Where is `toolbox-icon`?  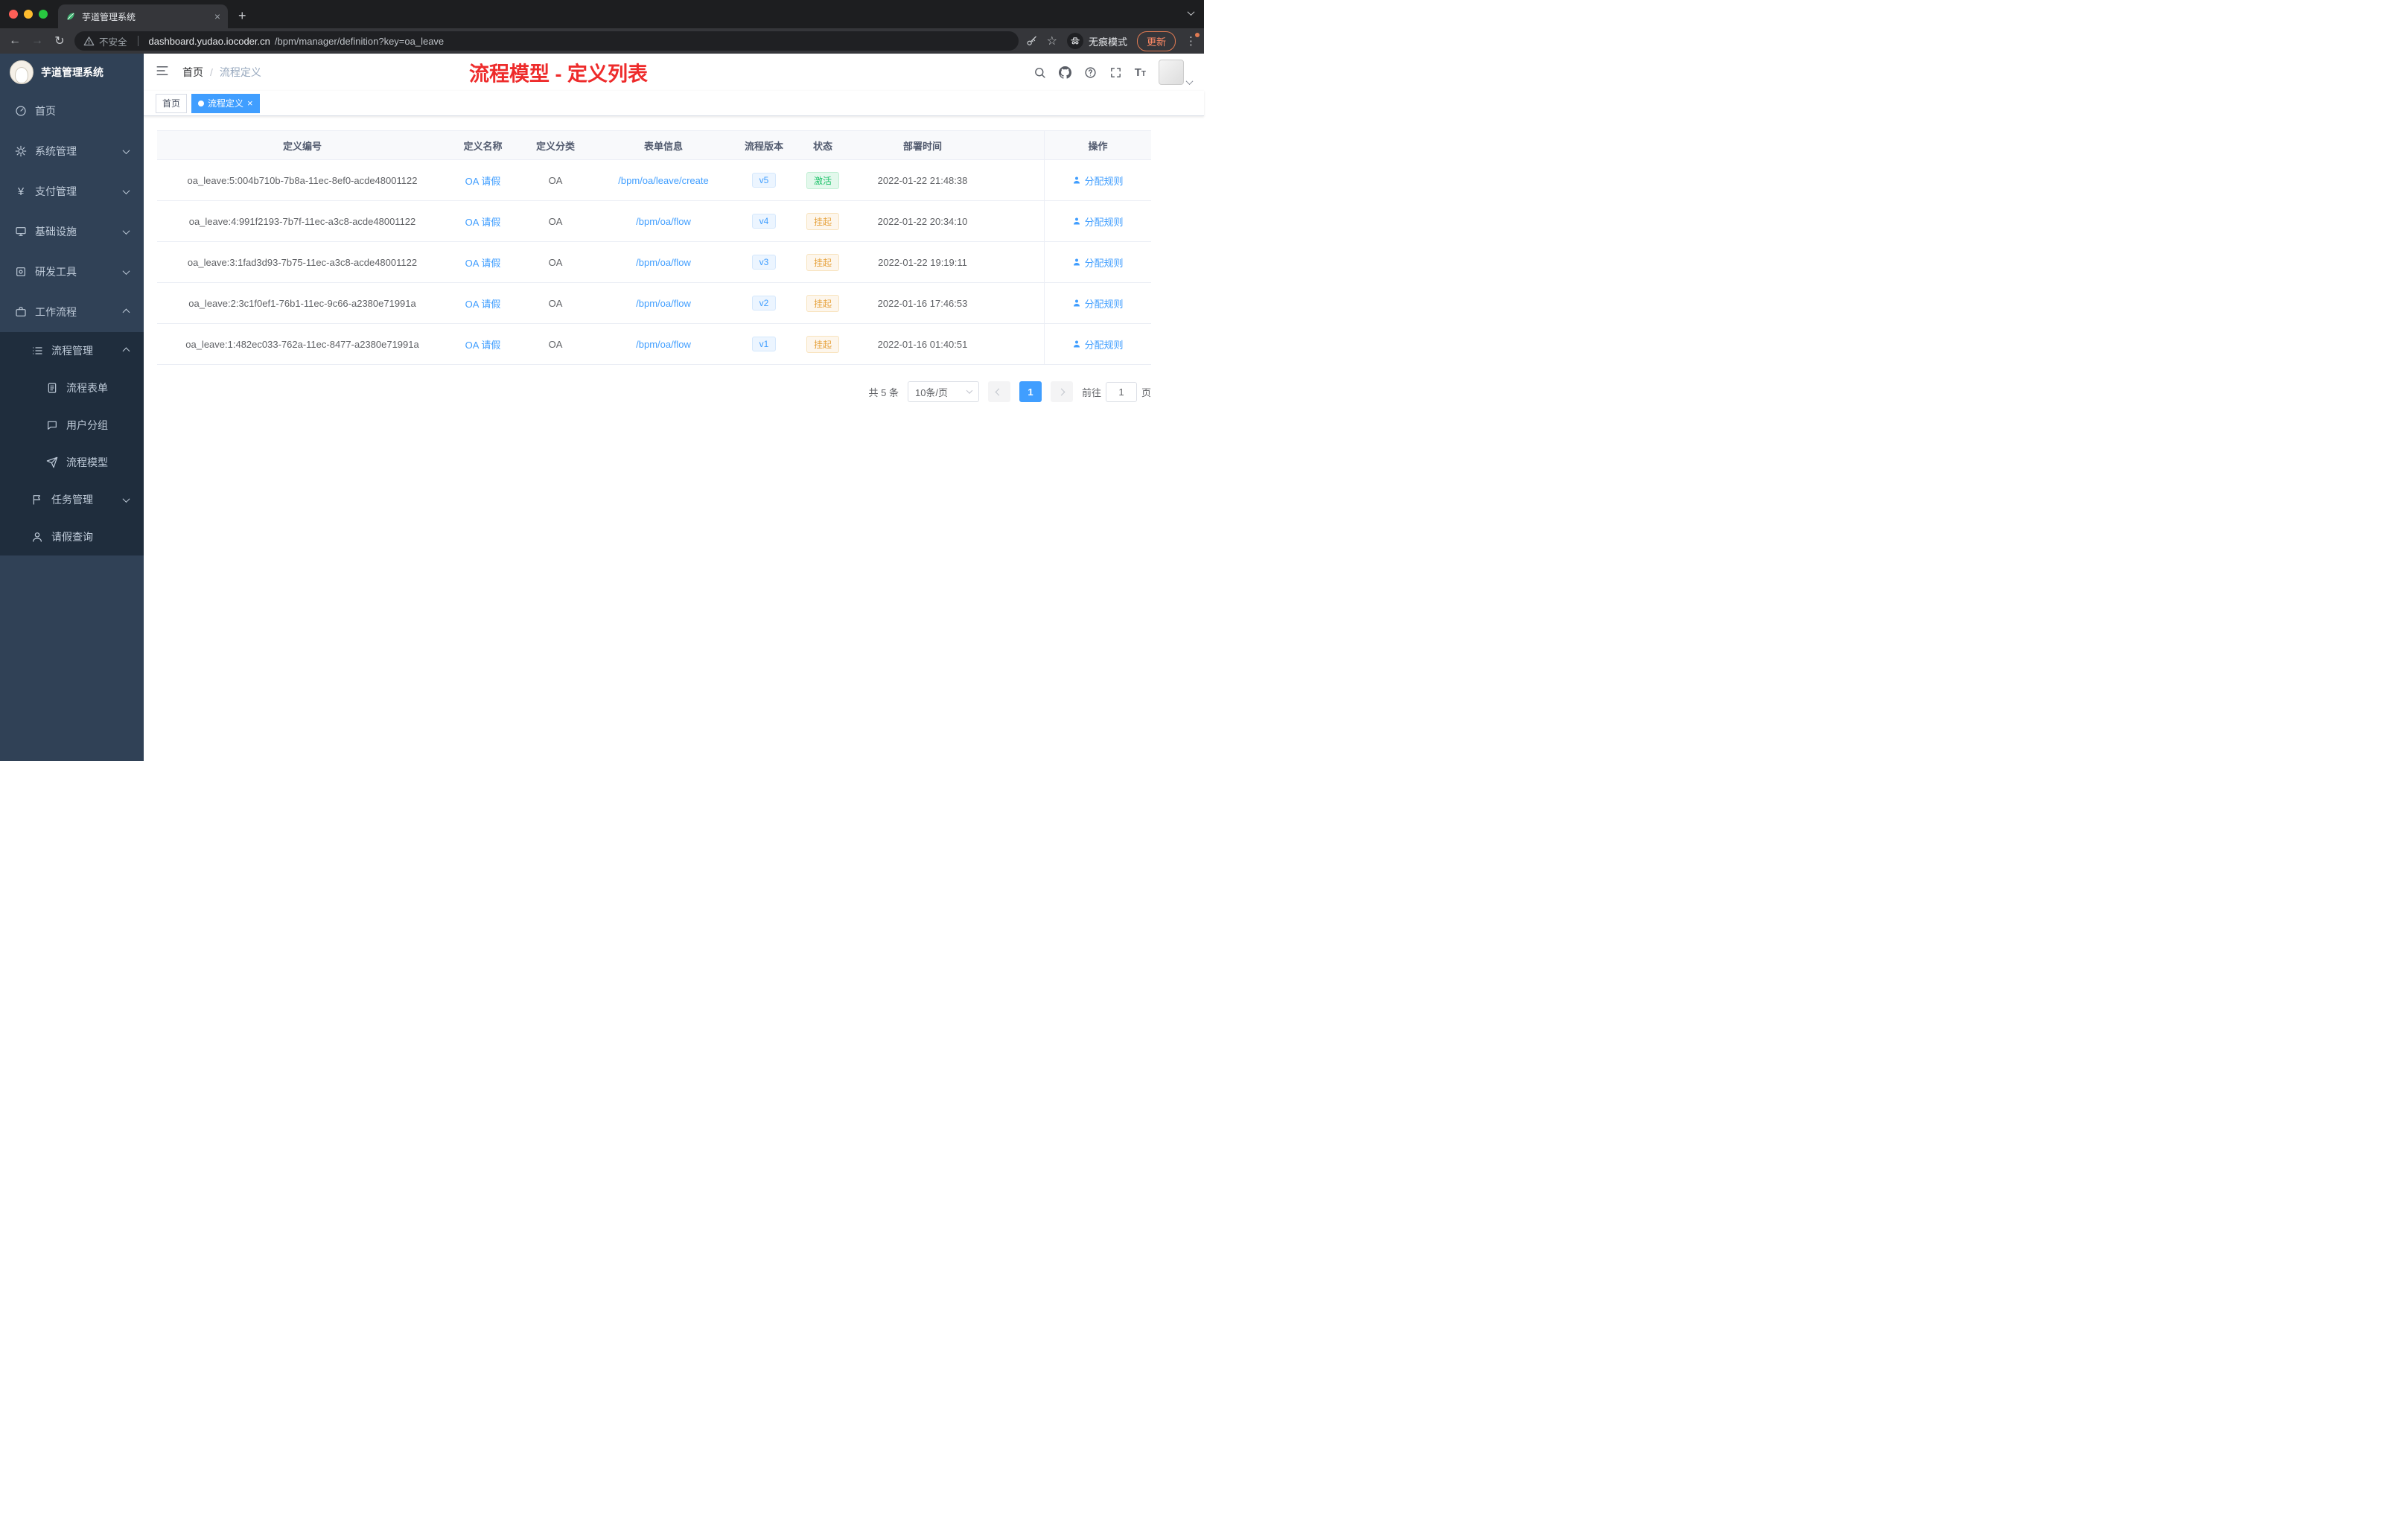
toolbox-icon is located at coordinates (20, 271).